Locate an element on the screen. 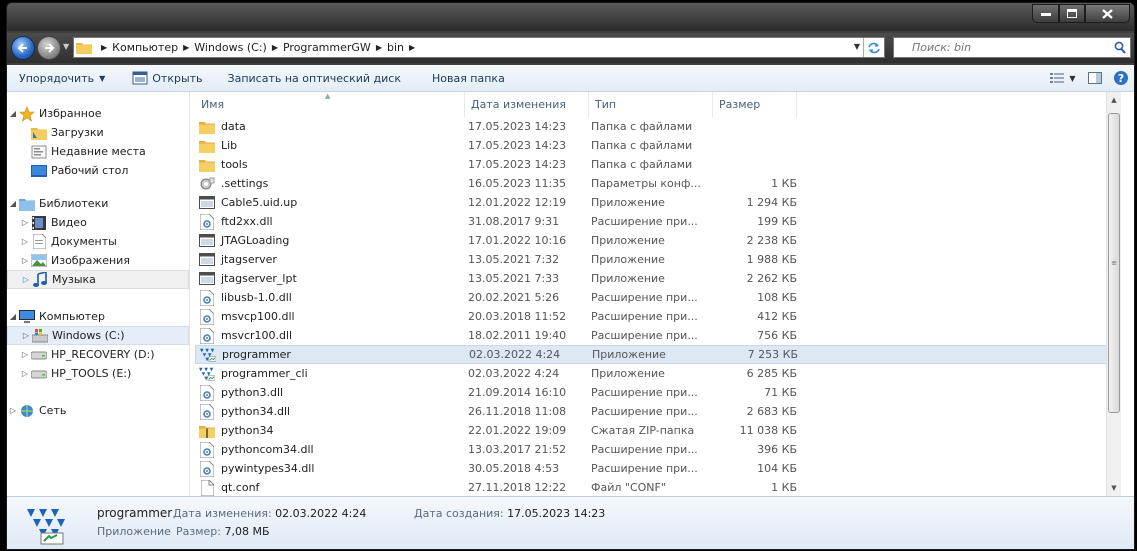  back-button is located at coordinates (23, 48).